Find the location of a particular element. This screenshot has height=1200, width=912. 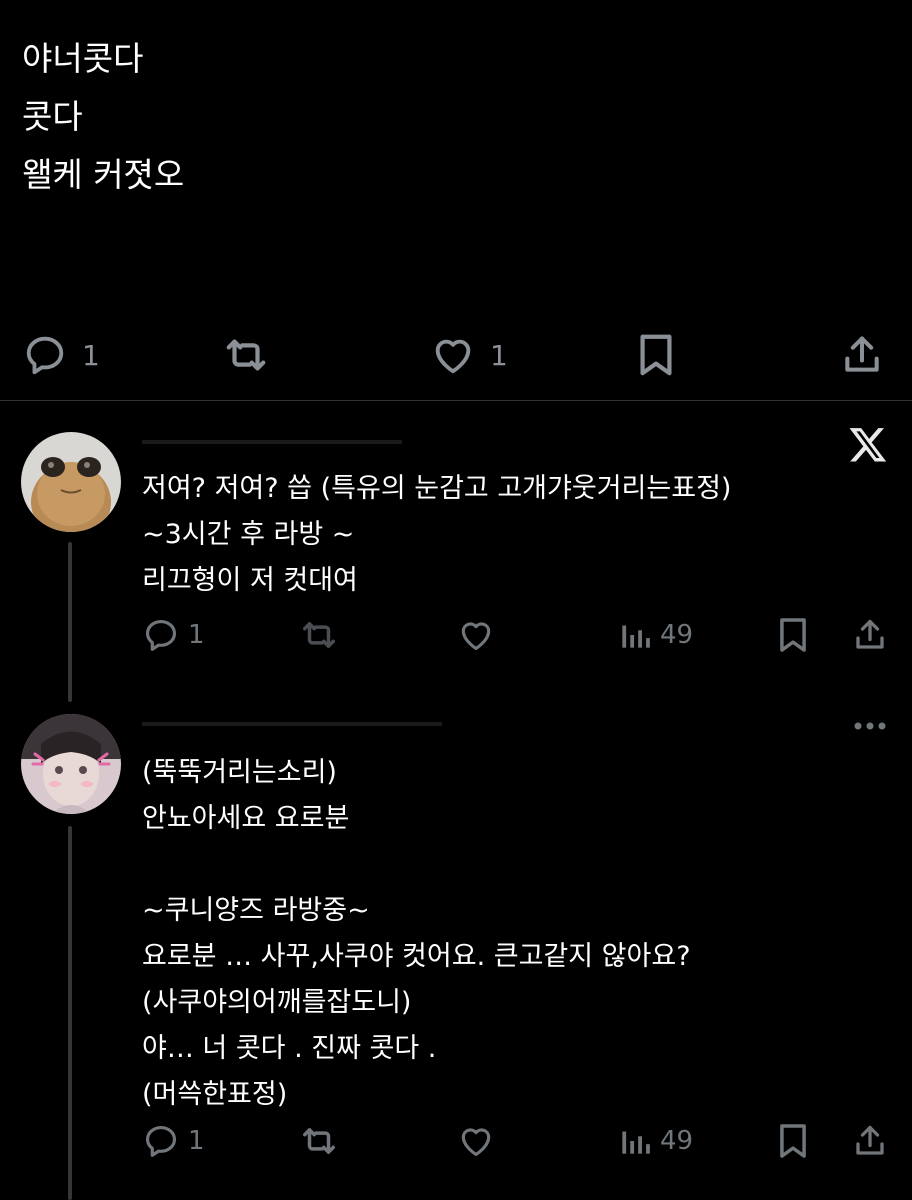

top-tweet-line: 콧다 is located at coordinates (52, 116).